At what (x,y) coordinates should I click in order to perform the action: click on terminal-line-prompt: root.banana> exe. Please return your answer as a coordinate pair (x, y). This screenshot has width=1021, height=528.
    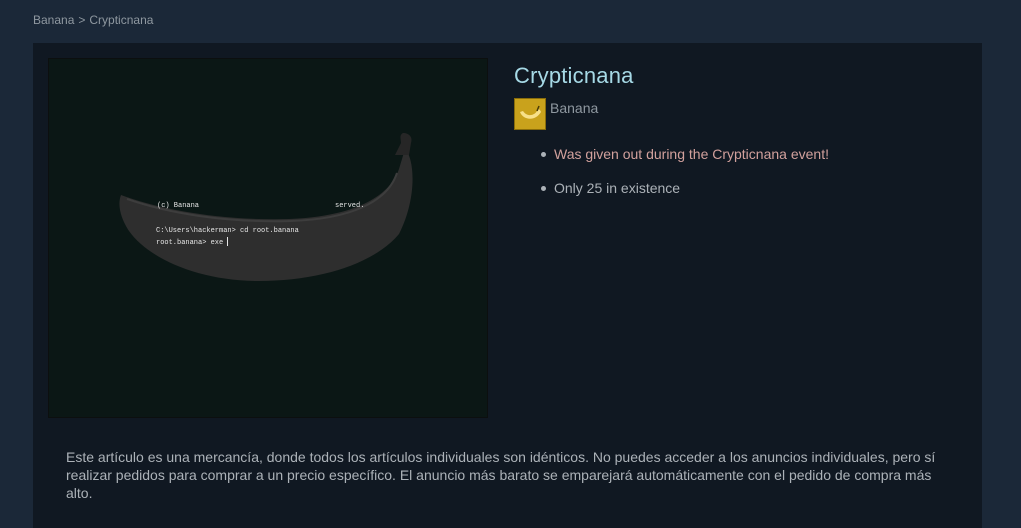
    Looking at the image, I should click on (189, 243).